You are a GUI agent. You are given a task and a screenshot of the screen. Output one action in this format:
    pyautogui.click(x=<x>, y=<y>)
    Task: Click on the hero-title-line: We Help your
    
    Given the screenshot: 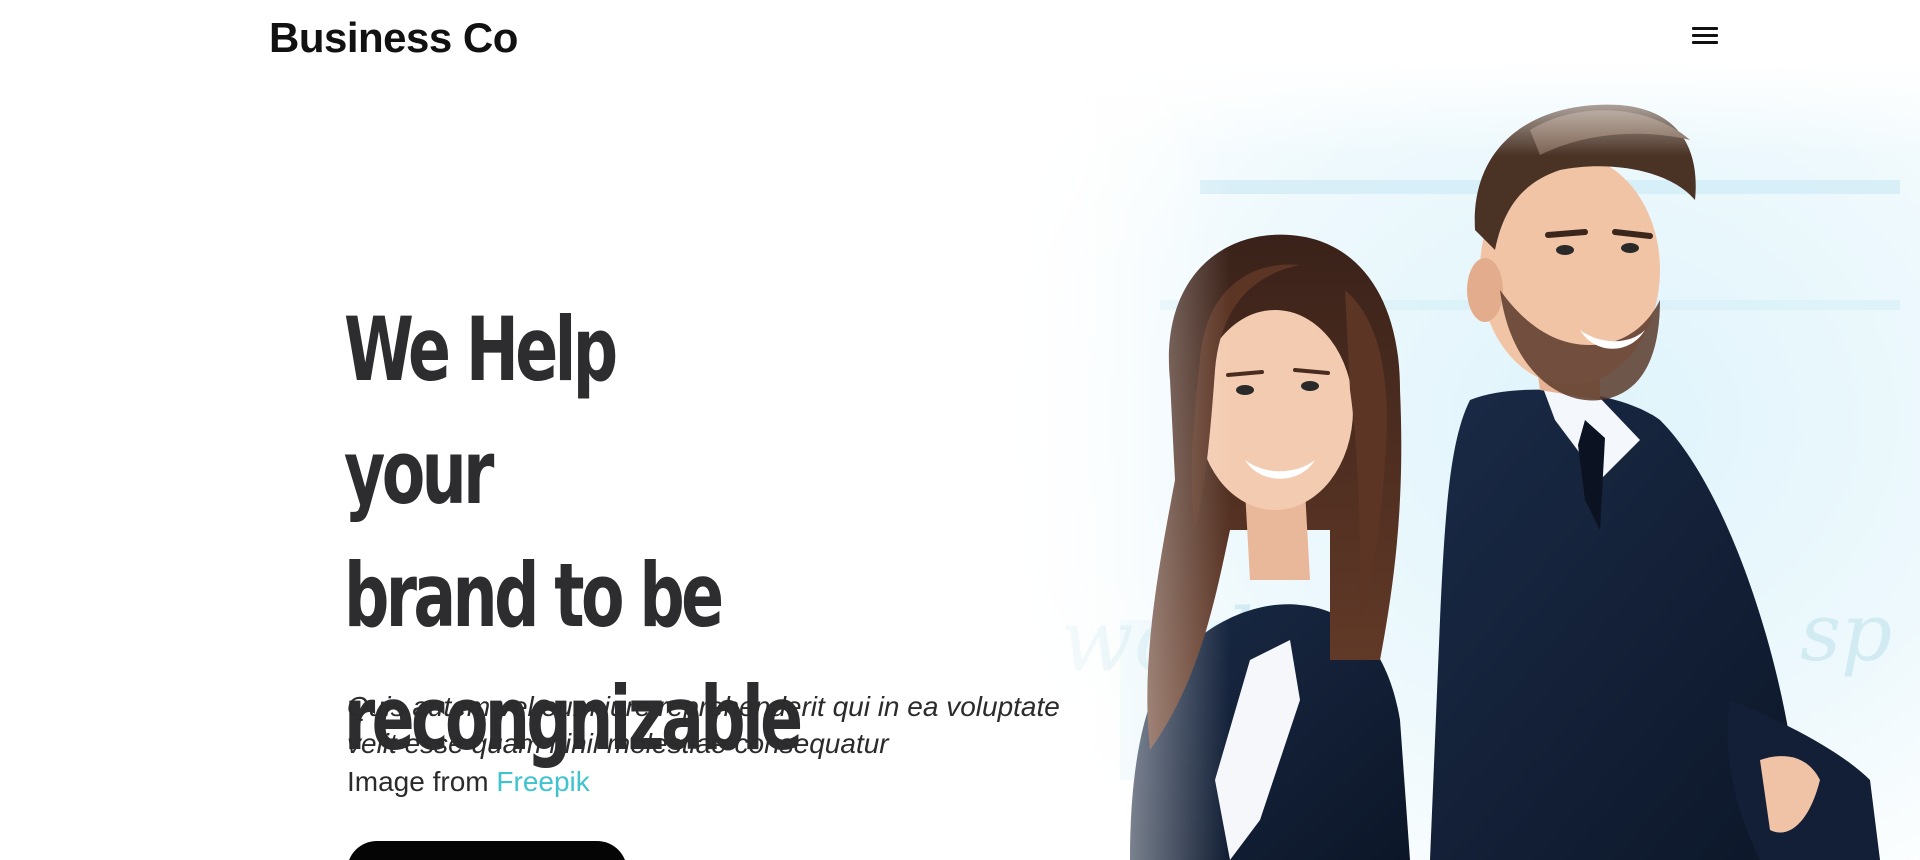 What is the action you would take?
    pyautogui.click(x=481, y=411)
    